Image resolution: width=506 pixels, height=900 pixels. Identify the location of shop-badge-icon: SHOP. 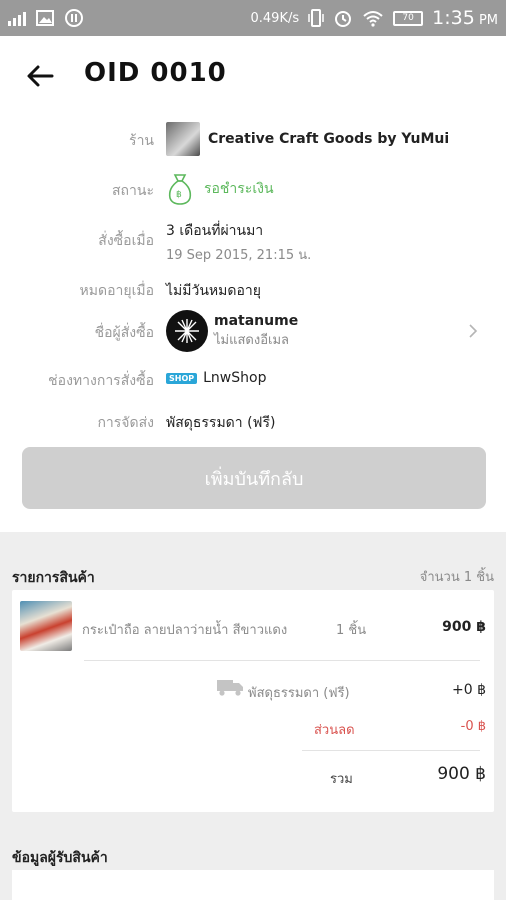
(182, 378).